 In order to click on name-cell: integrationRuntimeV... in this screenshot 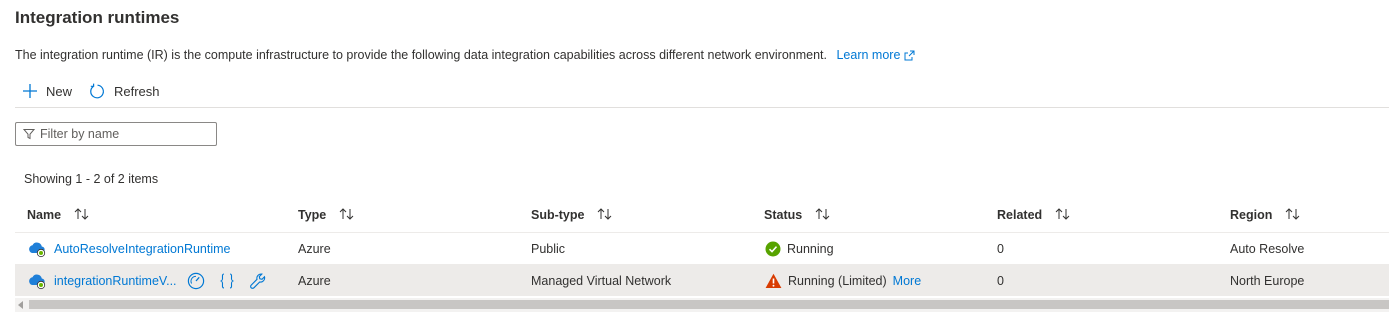, I will do `click(153, 280)`.